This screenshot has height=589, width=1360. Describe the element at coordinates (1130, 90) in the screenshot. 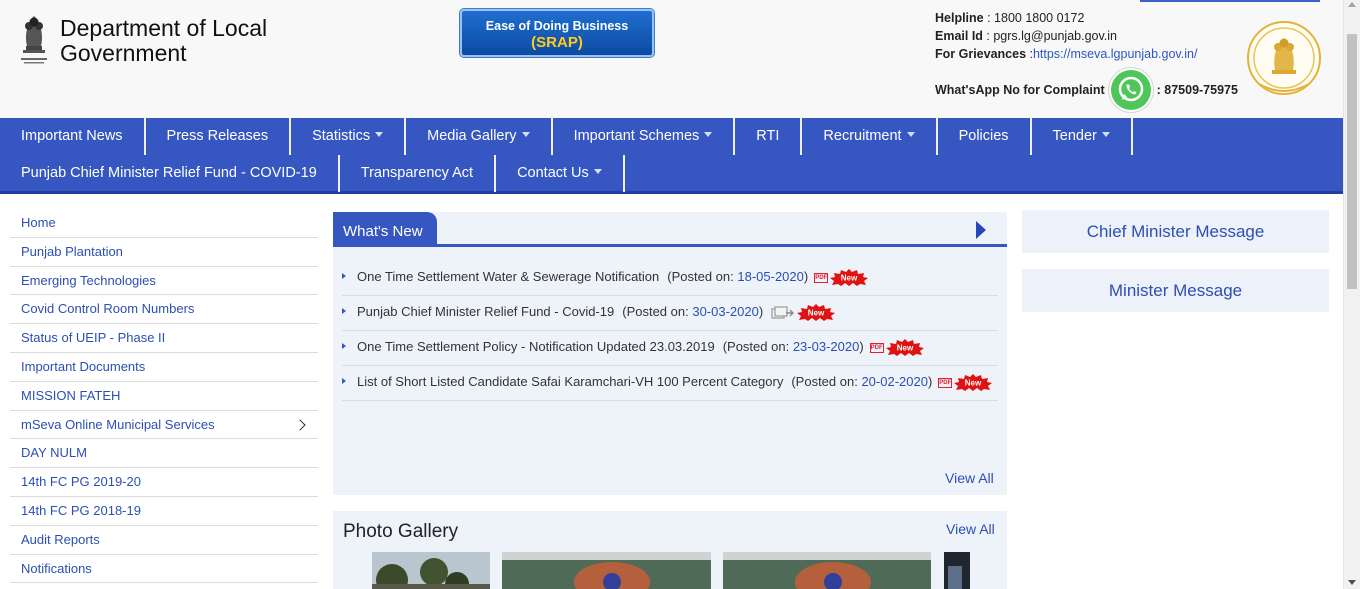

I see `whatsapp-icon` at that location.